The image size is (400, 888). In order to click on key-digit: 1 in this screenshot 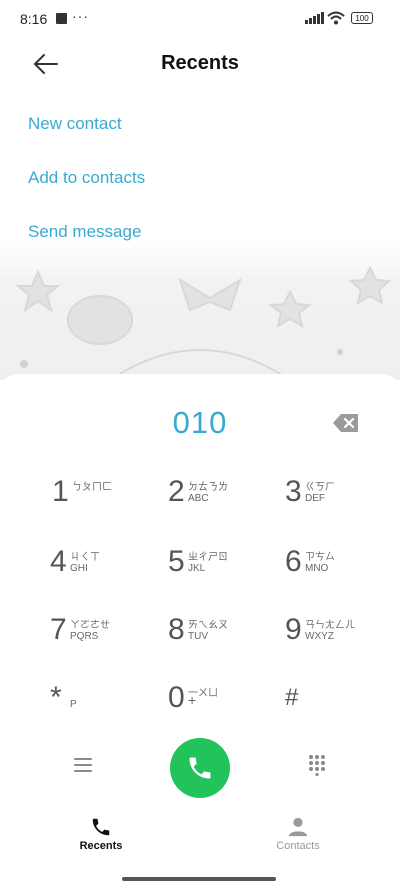, I will do `click(60, 491)`.